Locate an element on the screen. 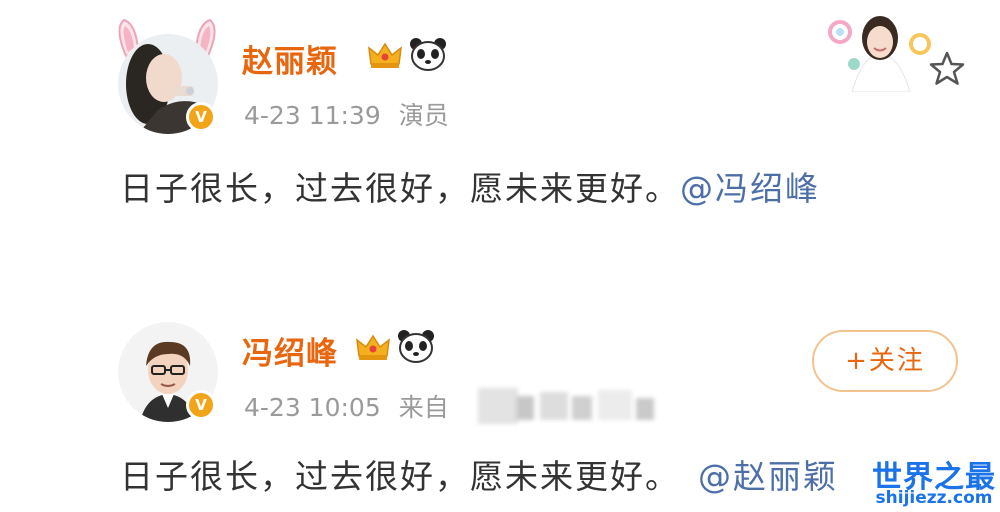 The width and height of the screenshot is (1000, 512). star-icon is located at coordinates (947, 69).